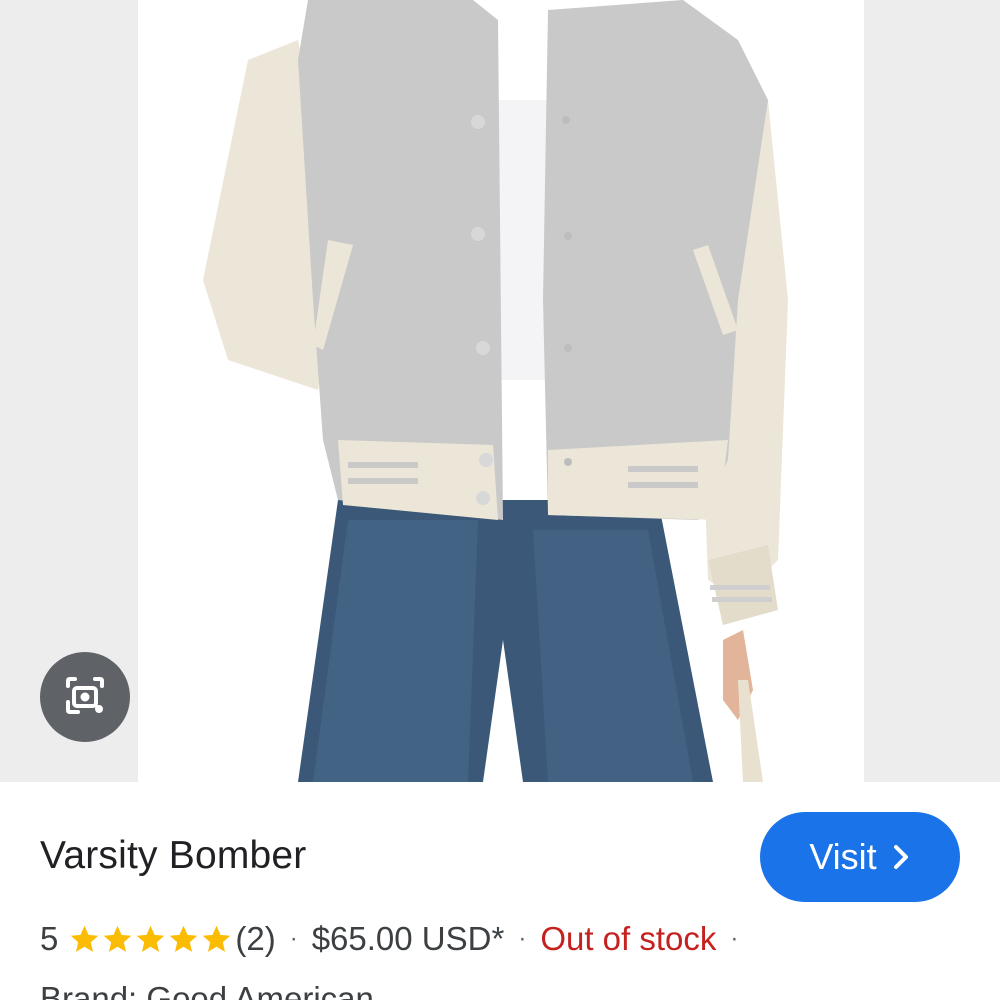 This screenshot has width=1000, height=1000. Describe the element at coordinates (49, 938) in the screenshot. I see `rating-value: 5` at that location.